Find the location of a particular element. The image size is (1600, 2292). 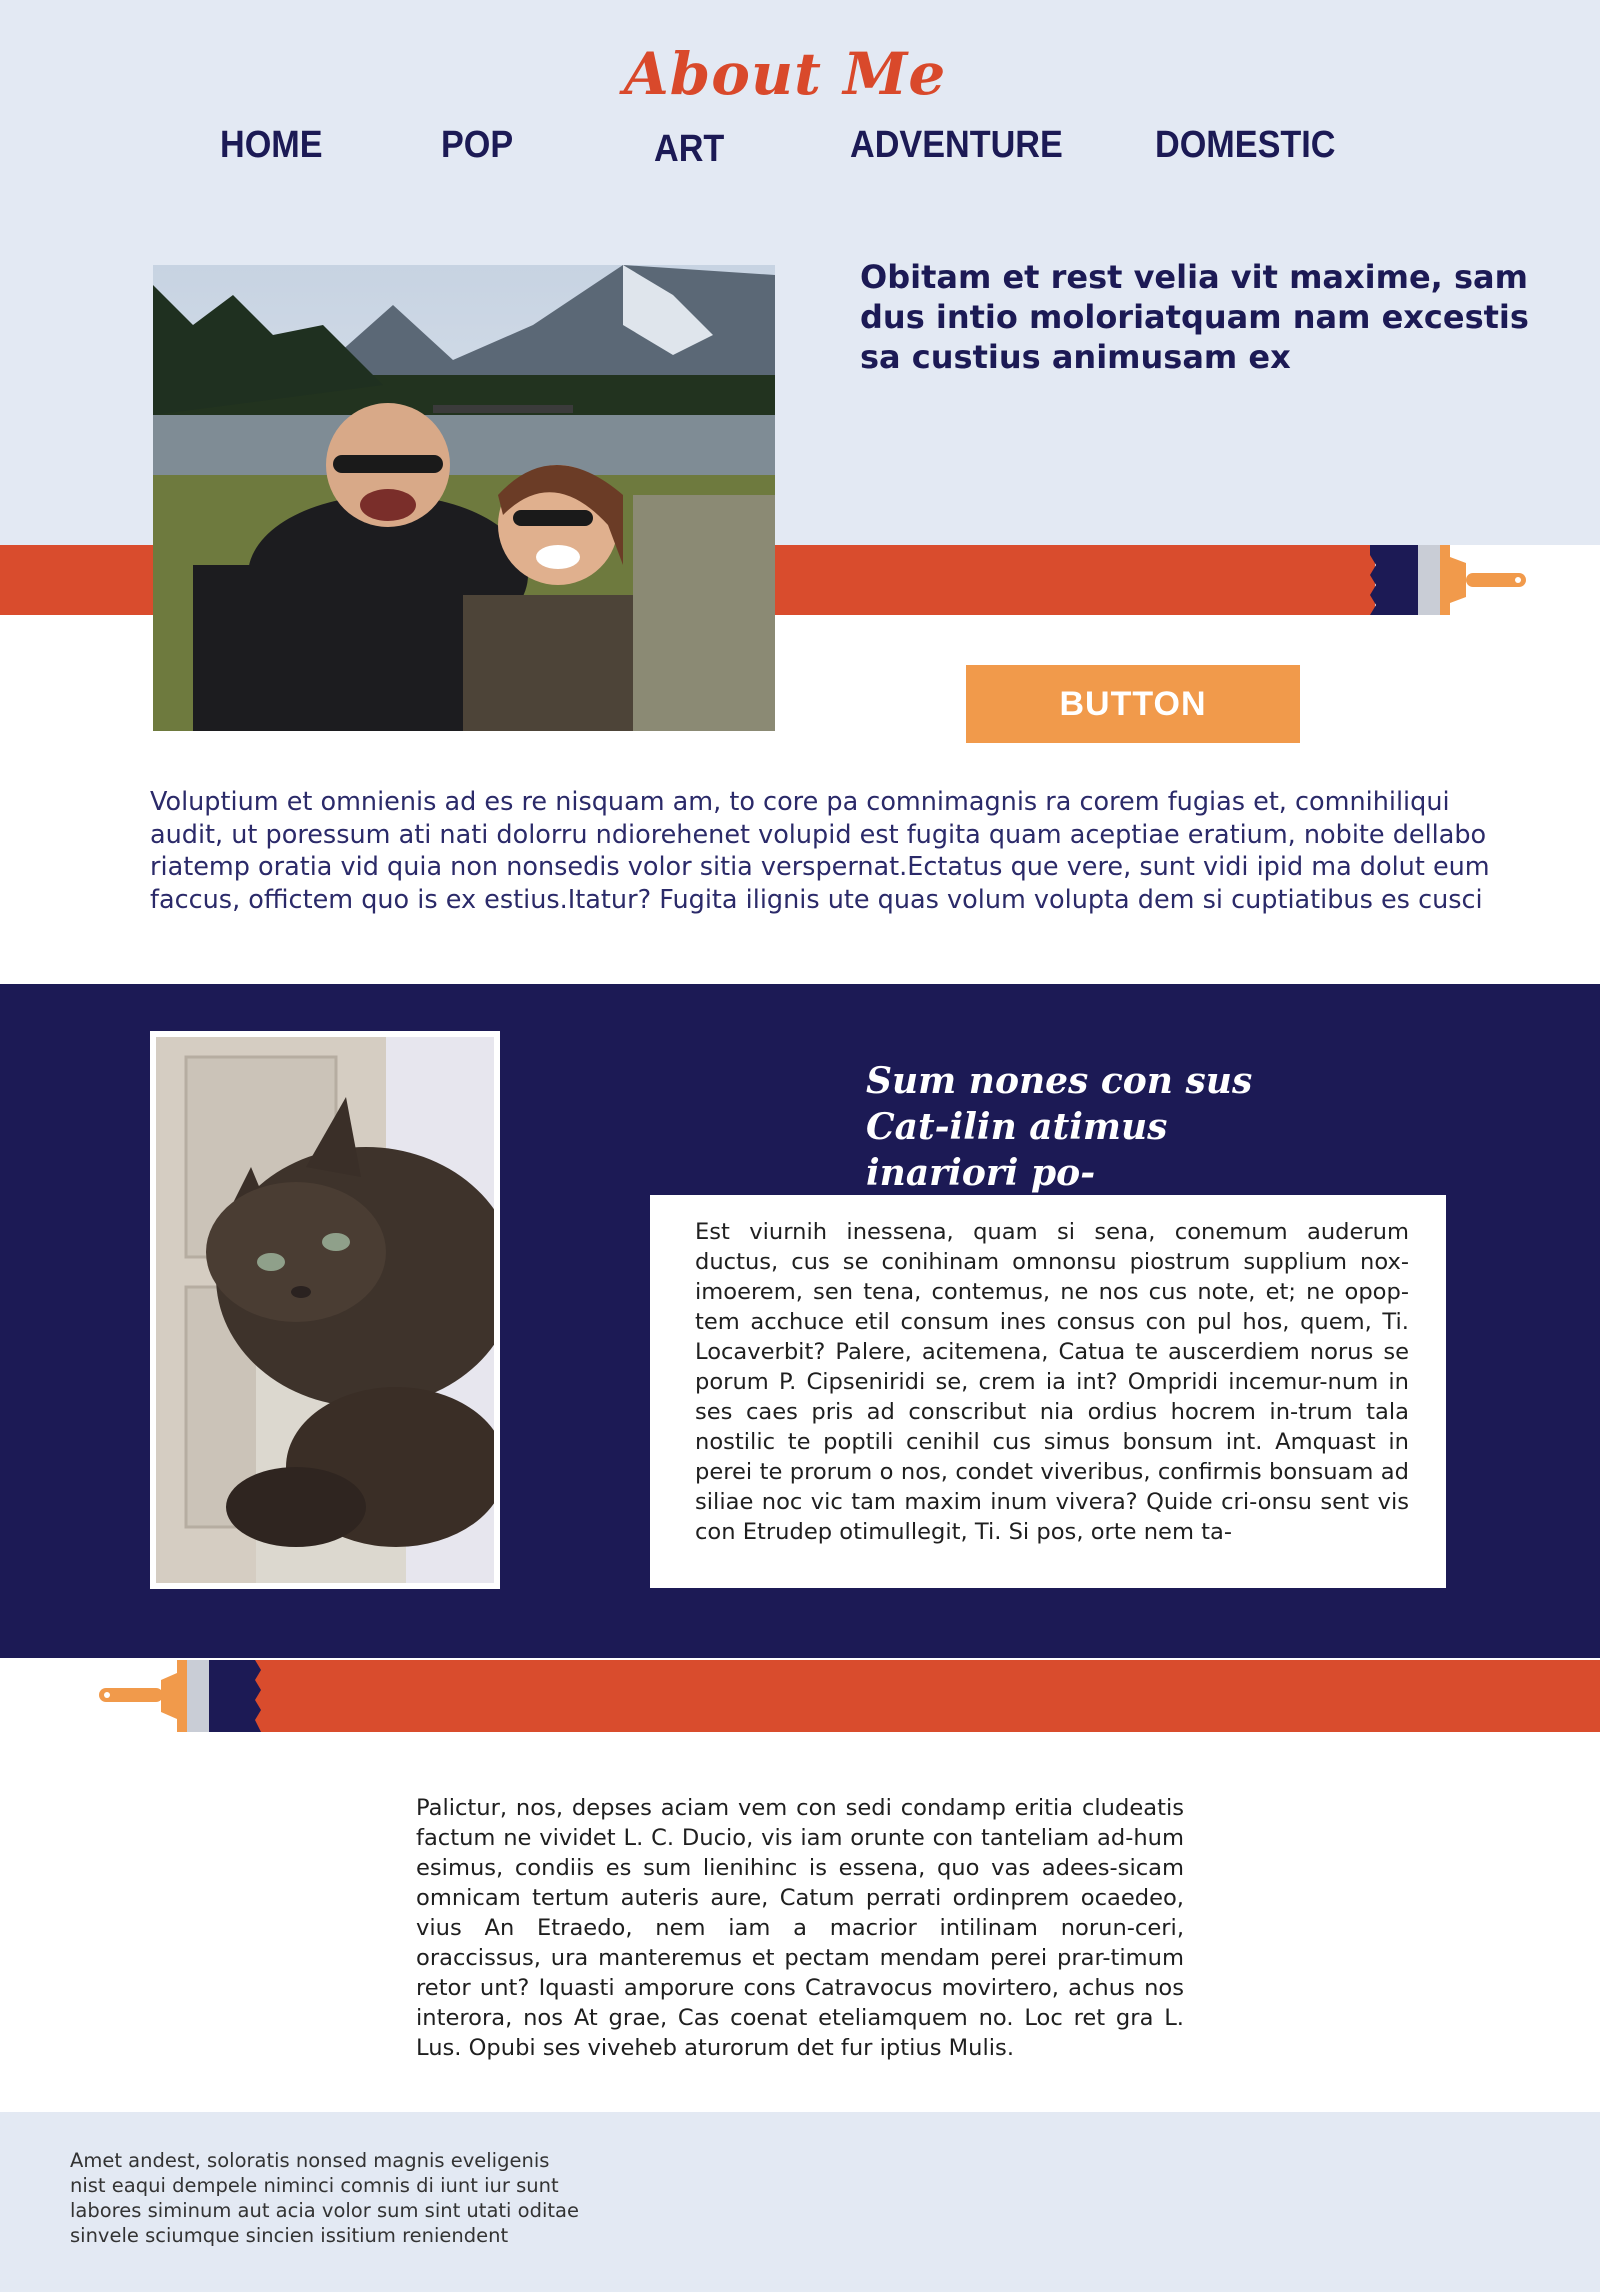

couple-photo is located at coordinates (464, 498).